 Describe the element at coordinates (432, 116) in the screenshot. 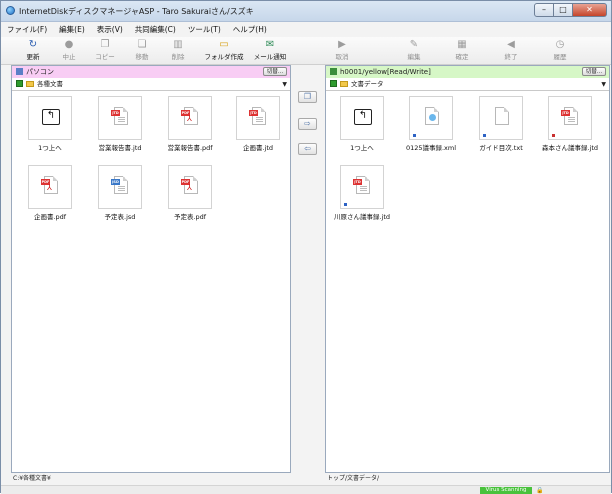

I see `xml-file-icon` at that location.